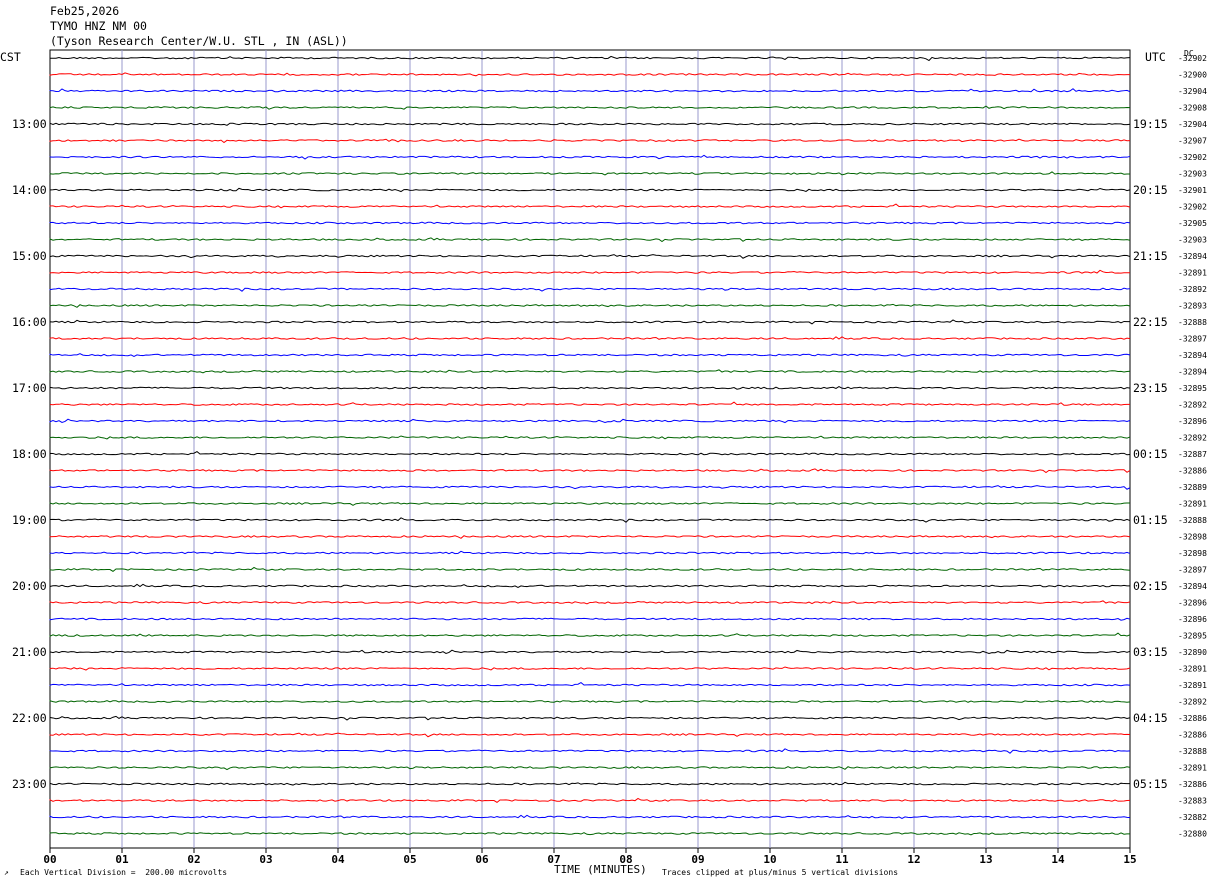 The image size is (1210, 886). Describe the element at coordinates (1150, 322) in the screenshot. I see `right-hour-label: 22:15` at that location.